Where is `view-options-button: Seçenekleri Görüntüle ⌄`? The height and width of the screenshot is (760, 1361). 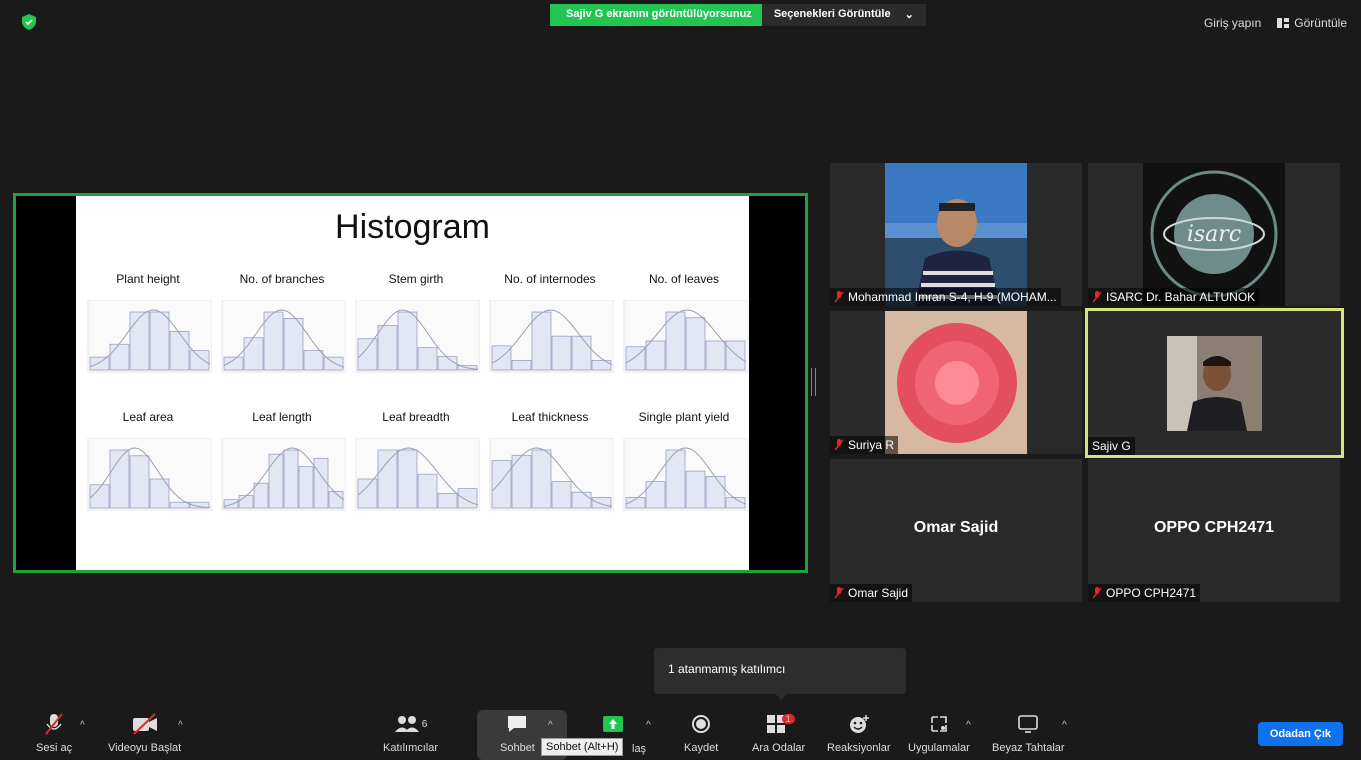
view-options-button: Seçenekleri Görüntüle ⌄ is located at coordinates (843, 15).